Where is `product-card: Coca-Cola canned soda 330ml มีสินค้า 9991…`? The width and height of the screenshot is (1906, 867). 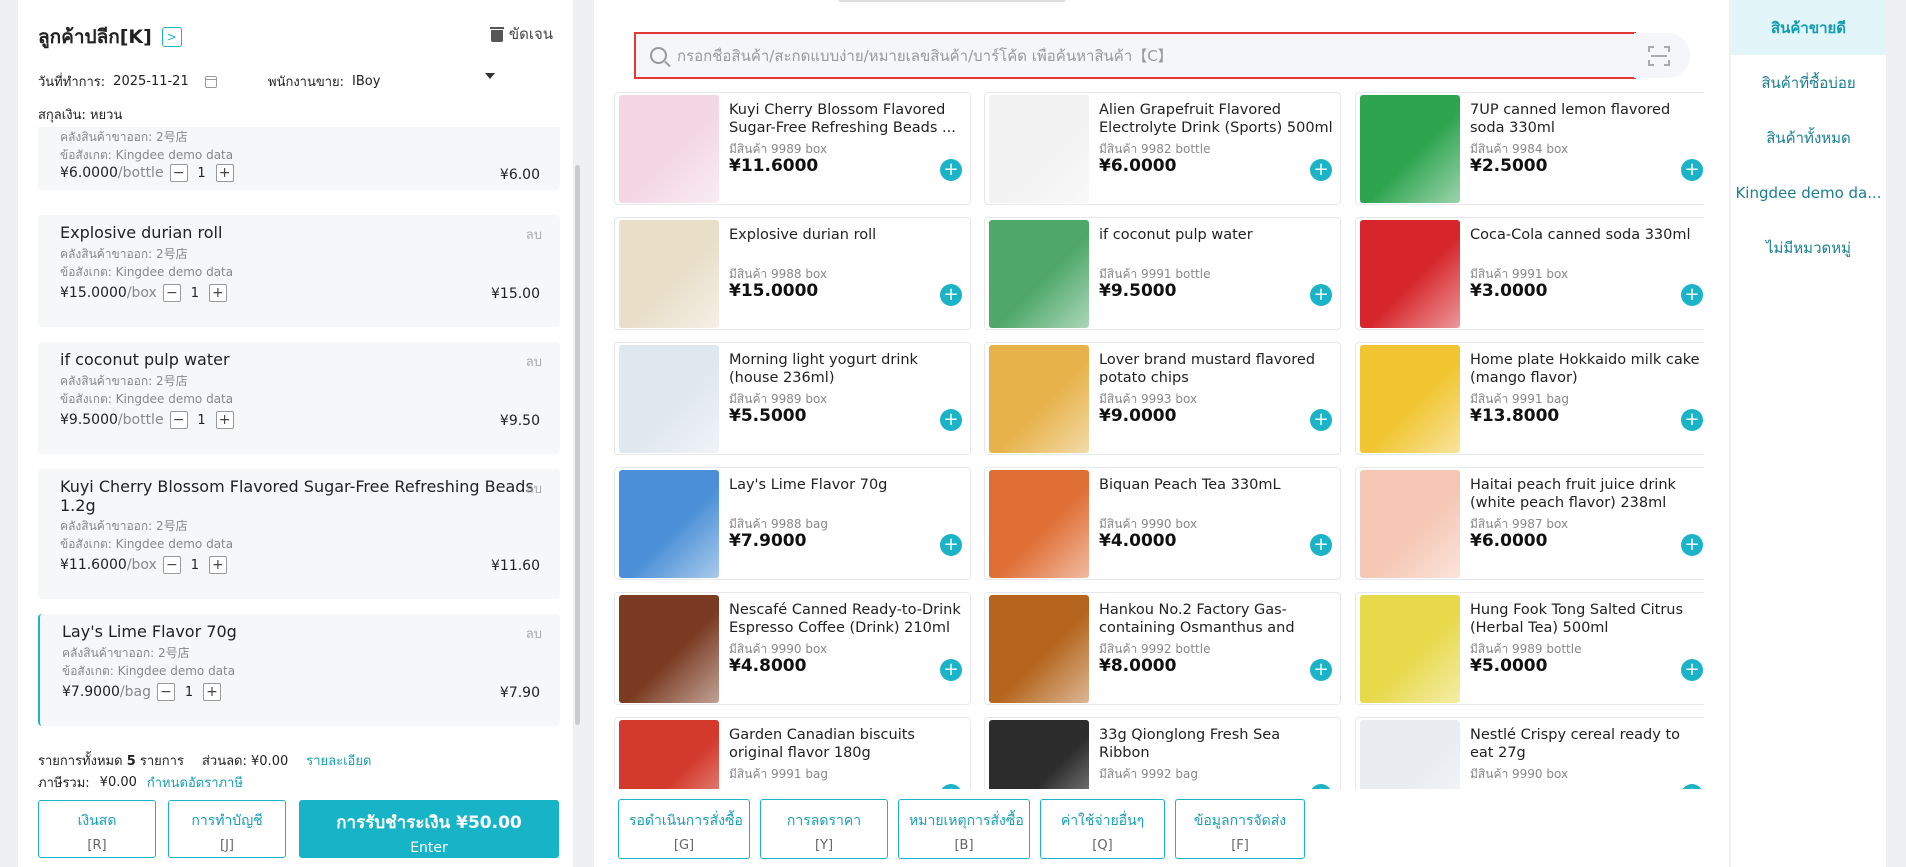
product-card: Coca-Cola canned soda 330ml มีสินค้า 9991… is located at coordinates (1529, 273).